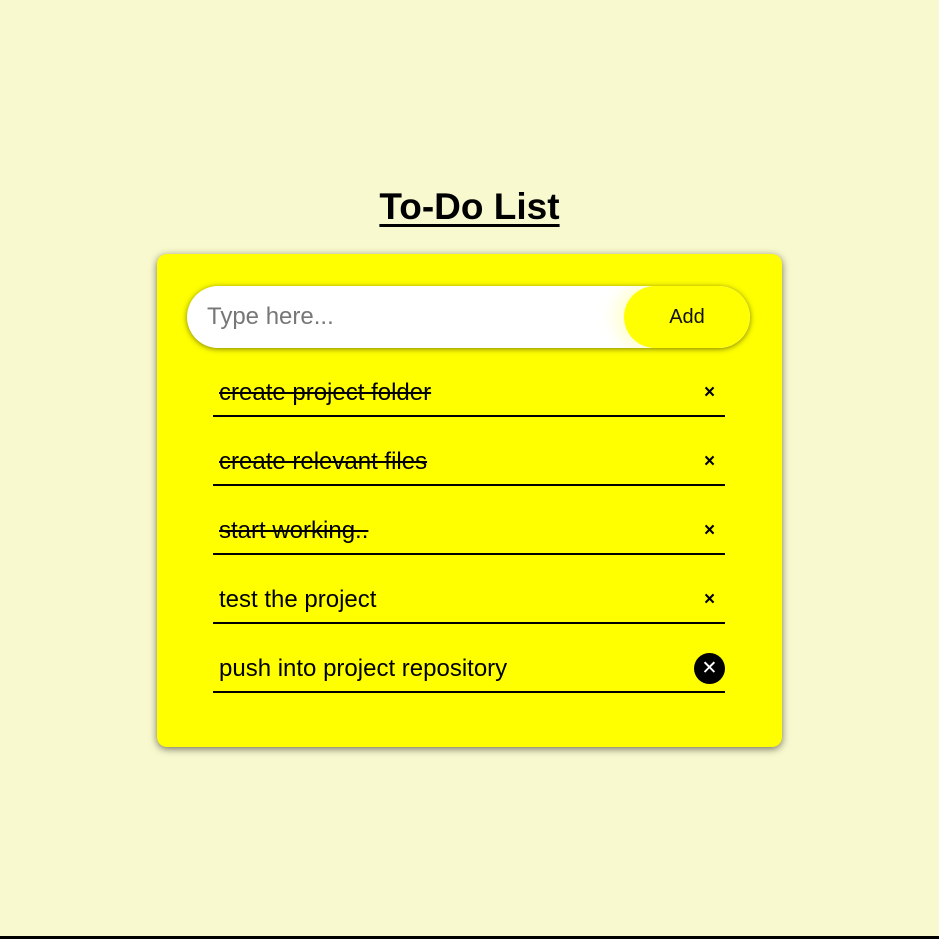 This screenshot has width=939, height=939. Describe the element at coordinates (407, 317) in the screenshot. I see `task-input` at that location.